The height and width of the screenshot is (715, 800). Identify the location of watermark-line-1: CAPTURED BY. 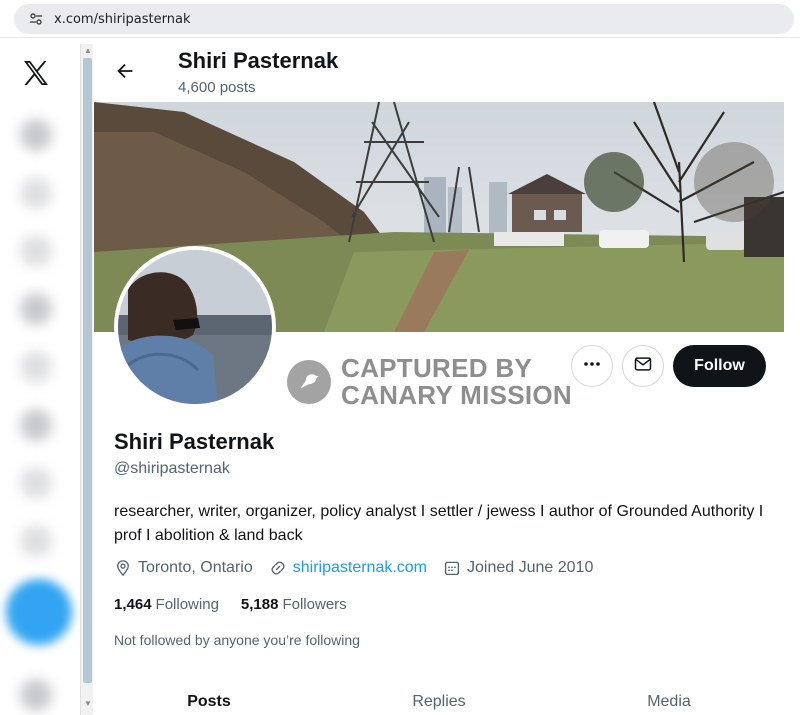
(437, 368).